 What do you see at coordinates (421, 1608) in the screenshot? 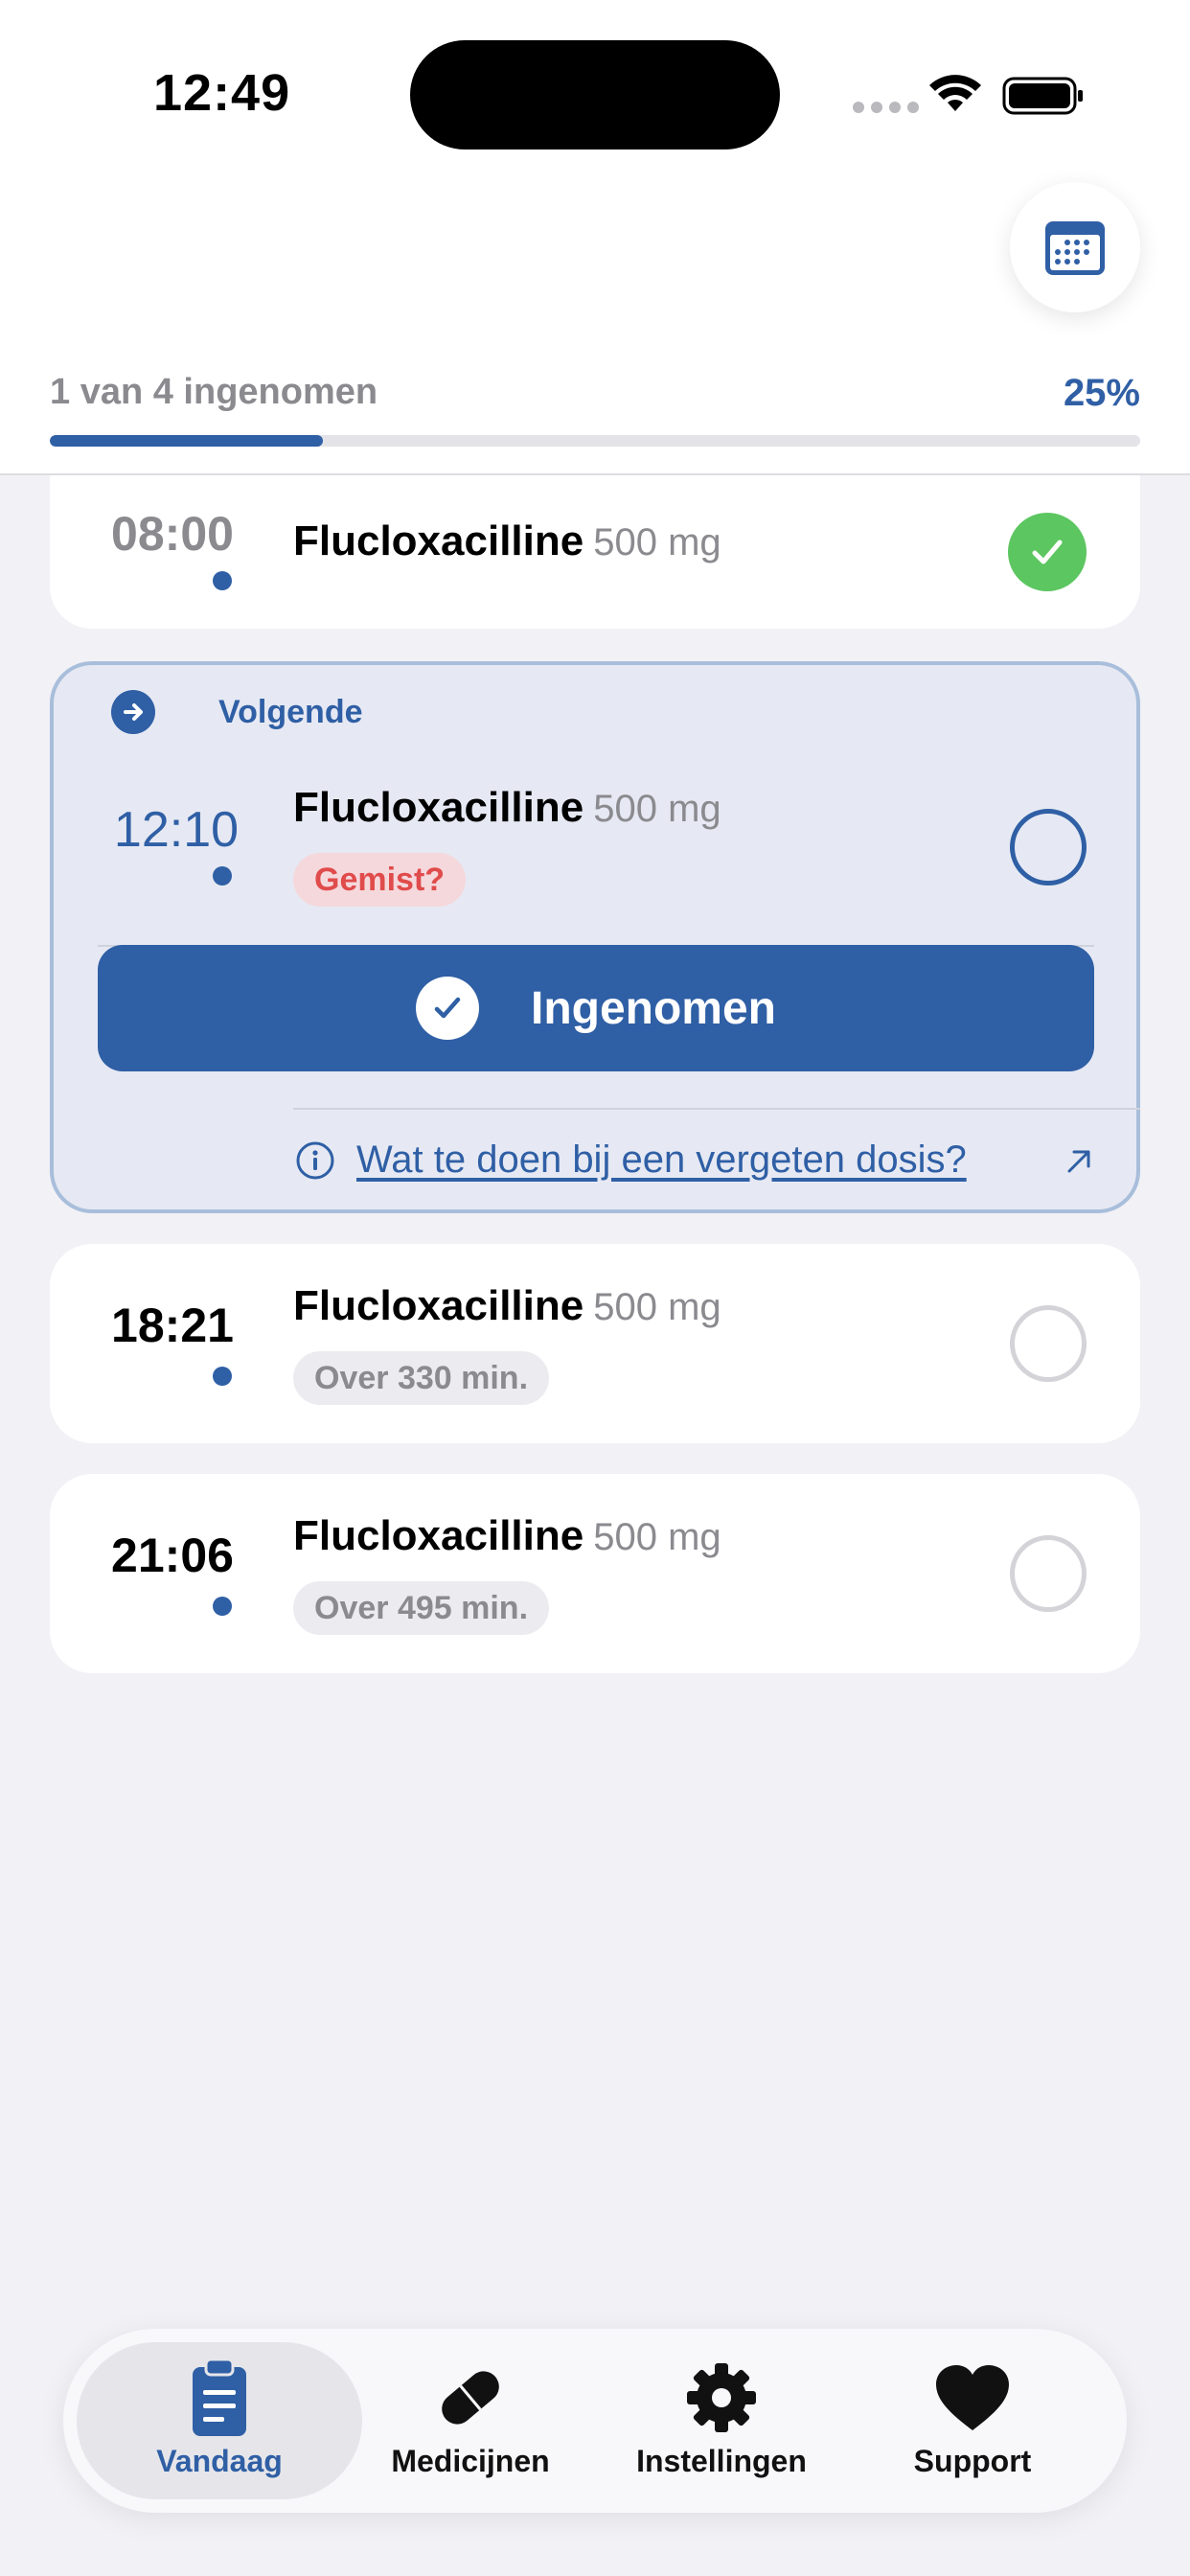
I see `time-remaining-badge: Over 495 min.` at bounding box center [421, 1608].